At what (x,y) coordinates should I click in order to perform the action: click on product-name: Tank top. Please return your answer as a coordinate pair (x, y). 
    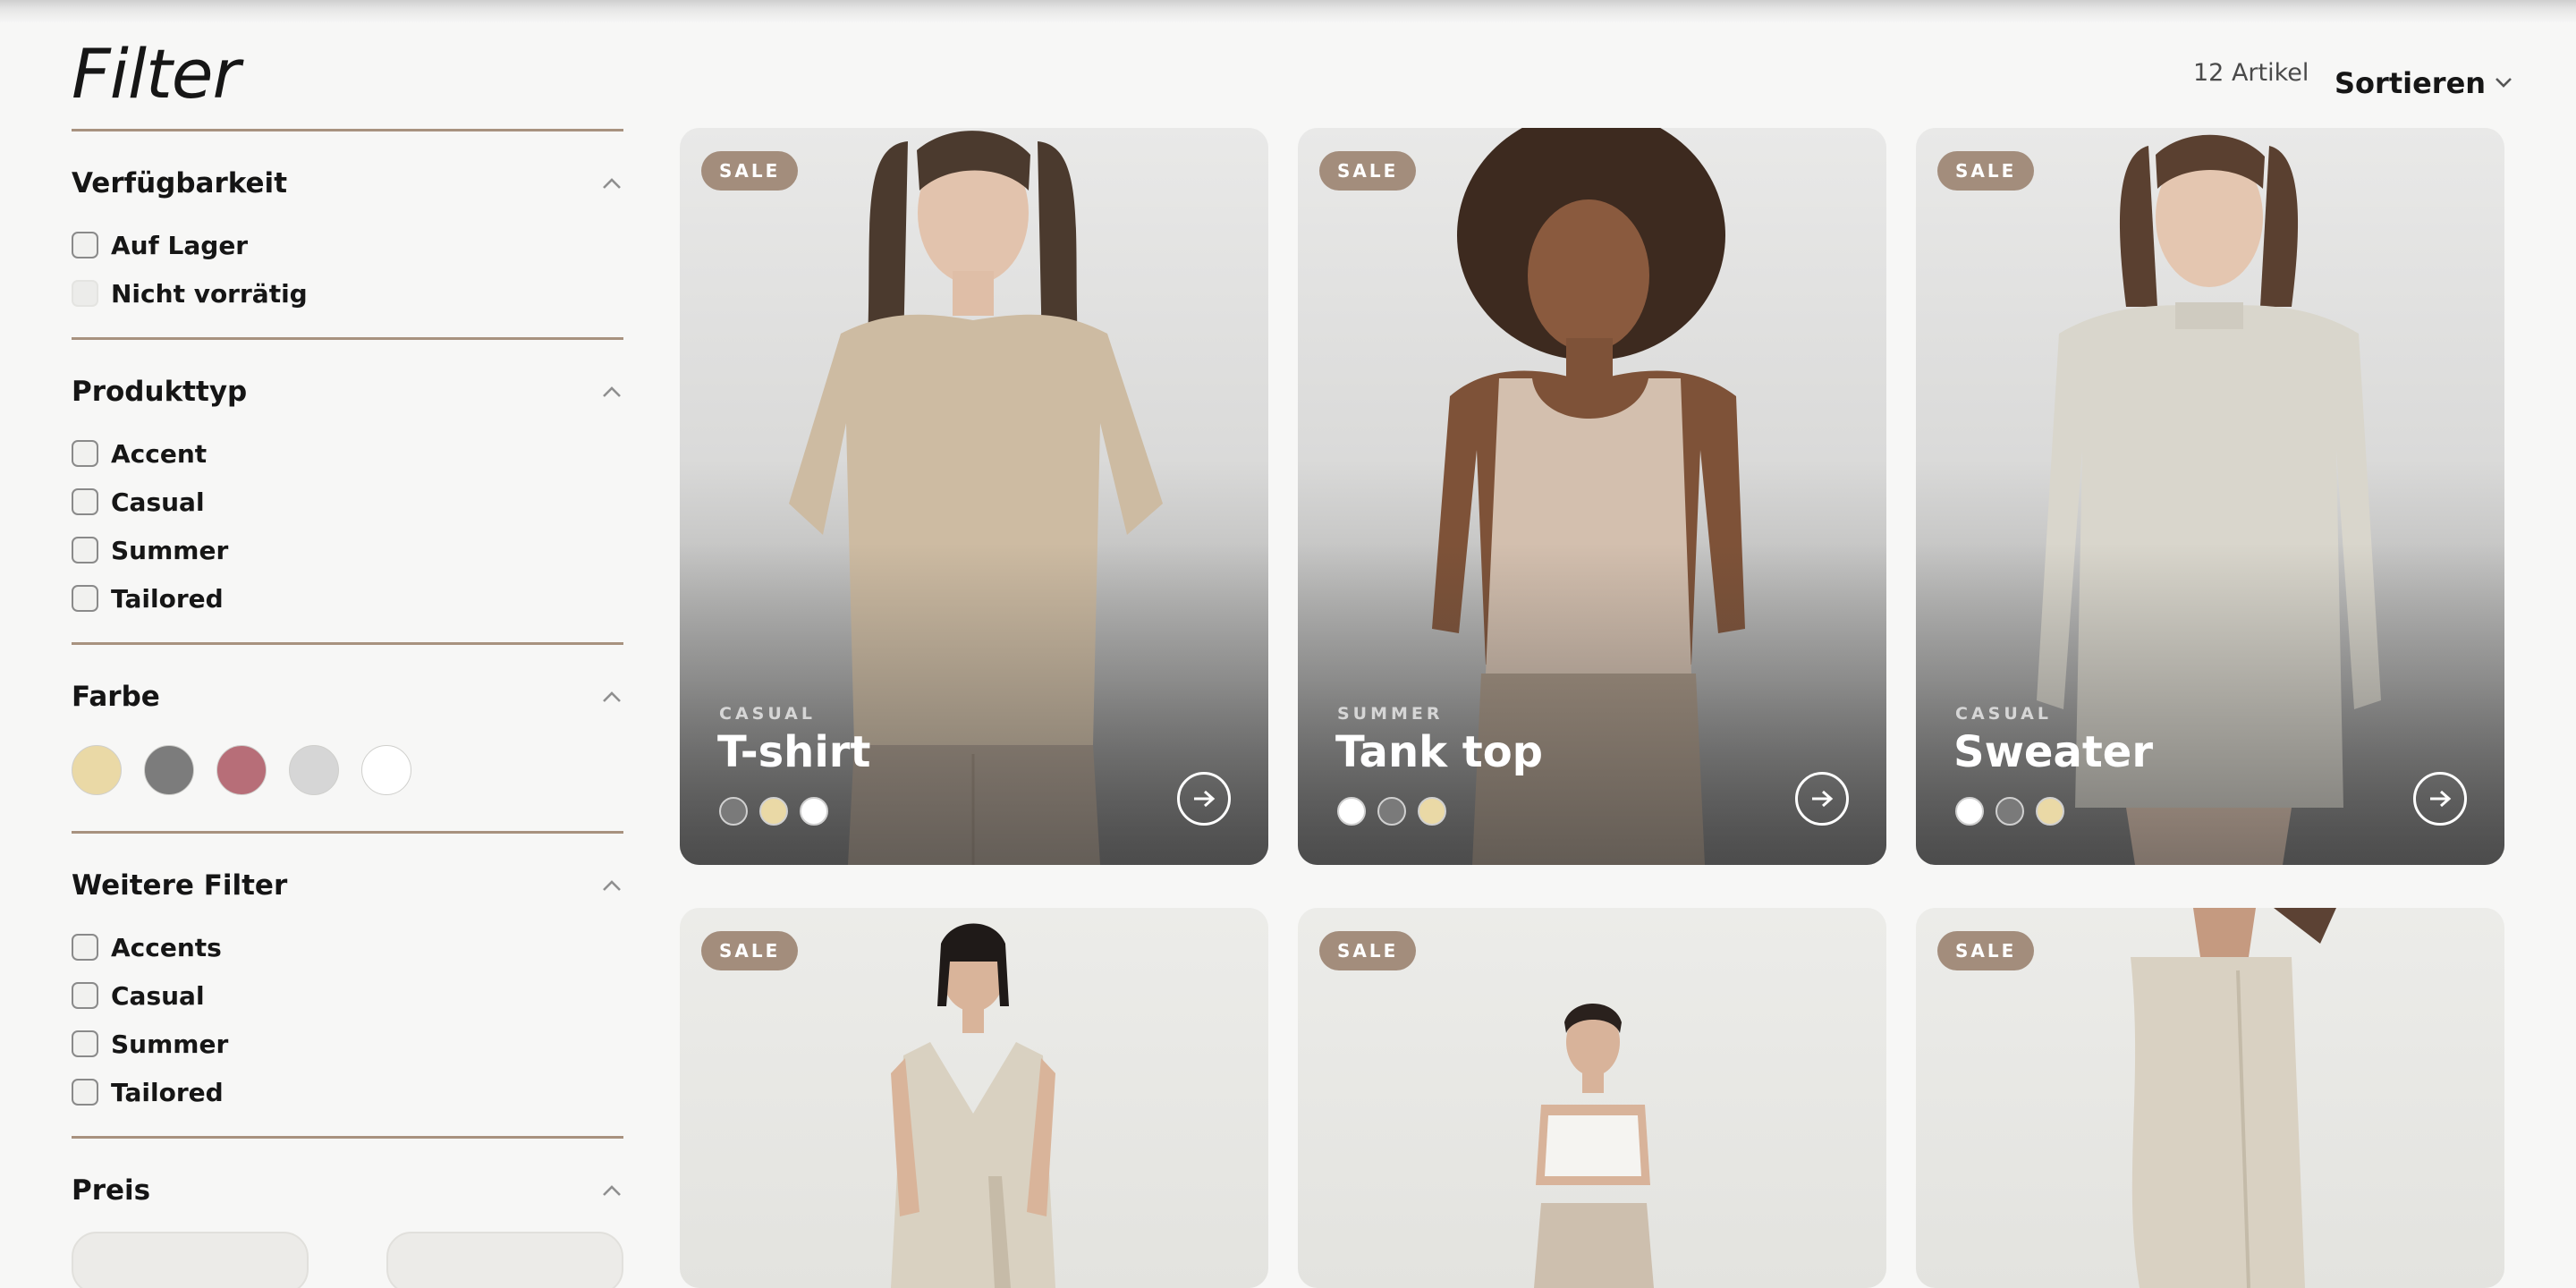
    Looking at the image, I should click on (1439, 752).